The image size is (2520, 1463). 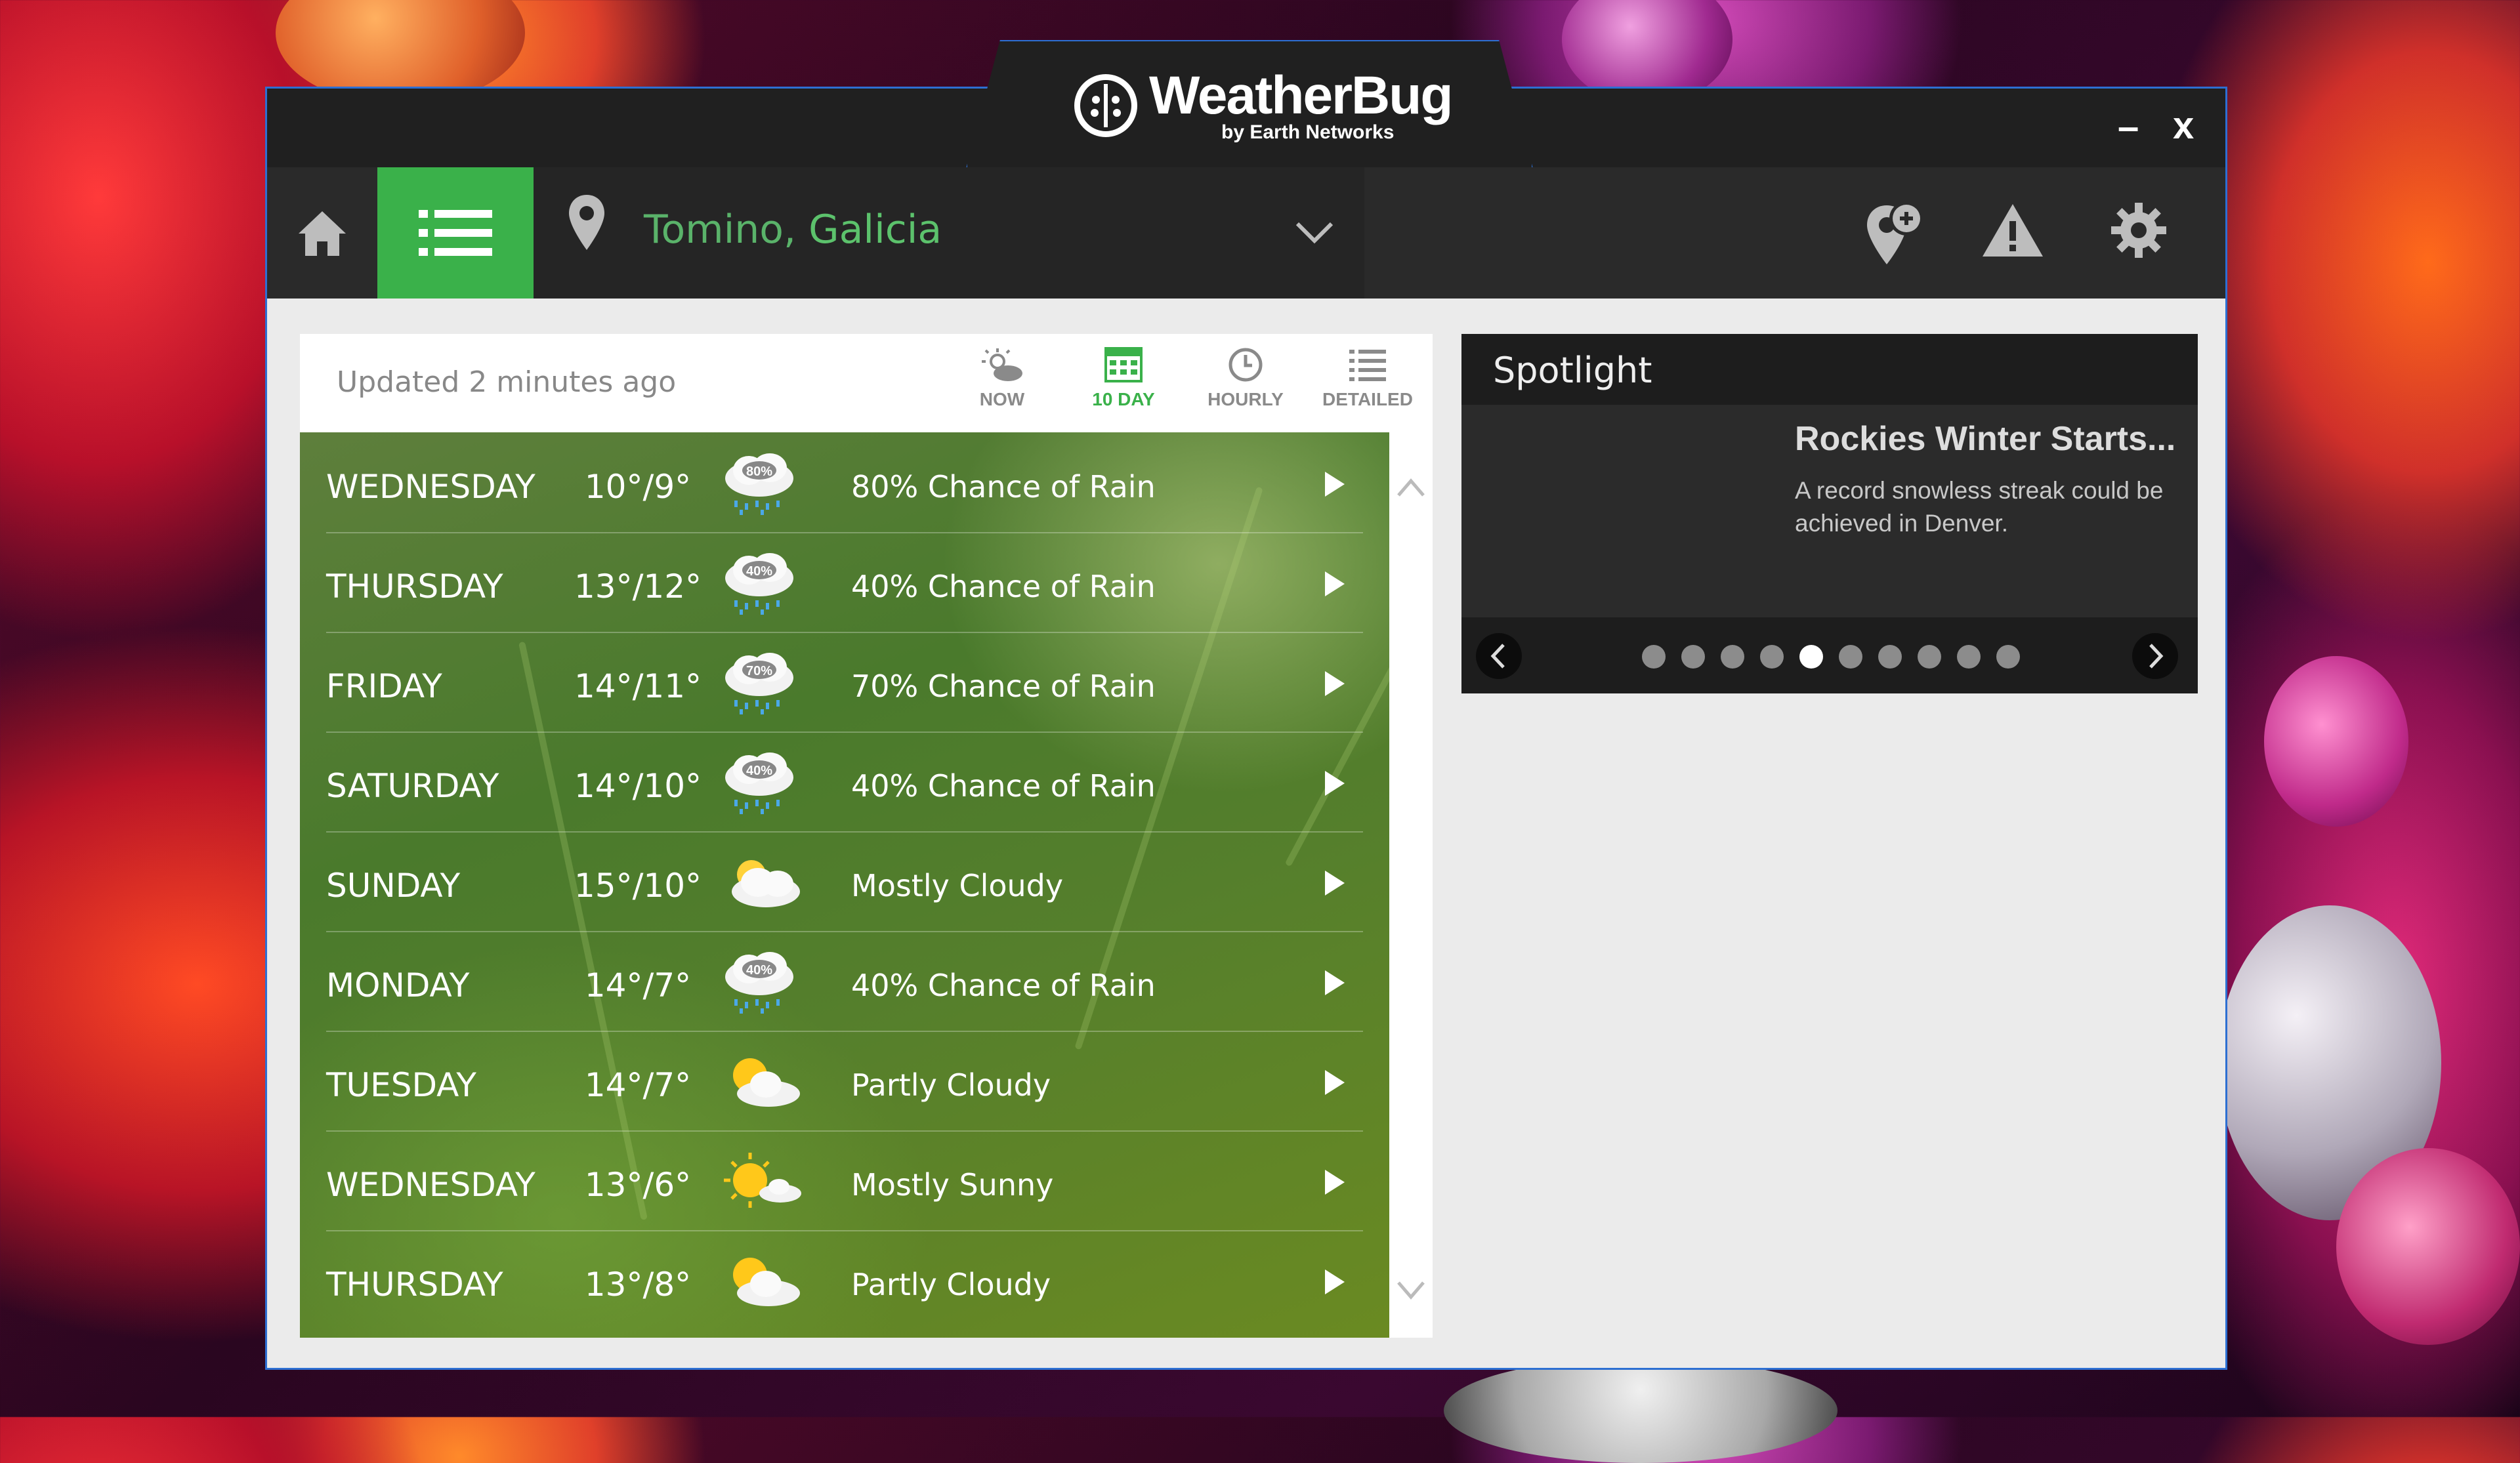 I want to click on chevron-down-icon, so click(x=1314, y=233).